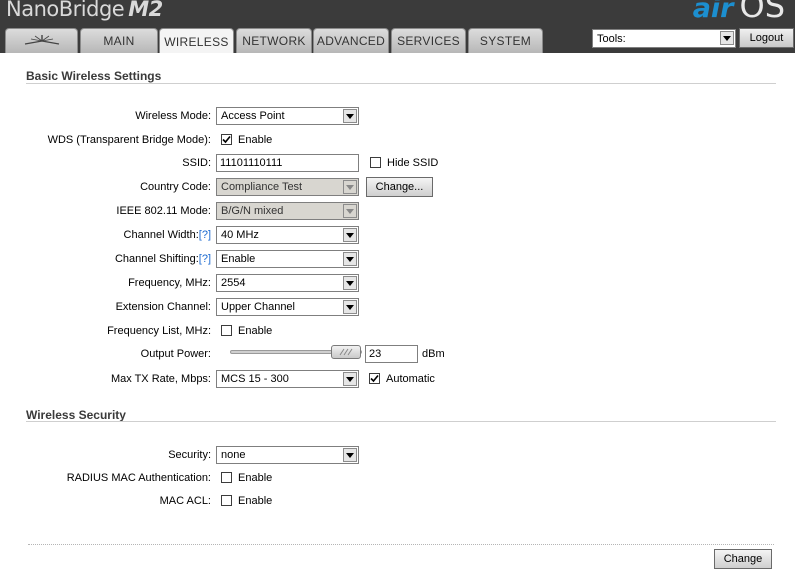 This screenshot has width=795, height=582. What do you see at coordinates (287, 283) in the screenshot?
I see `frequency-select: 2554` at bounding box center [287, 283].